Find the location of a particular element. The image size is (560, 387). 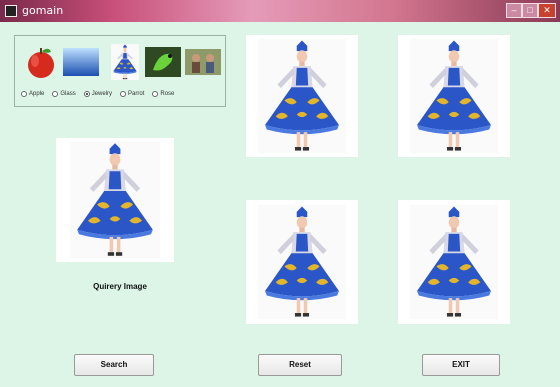

radio-glass-label: Glass is located at coordinates (68, 94).